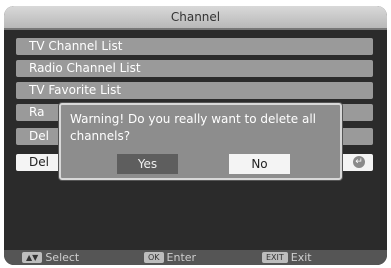 Image resolution: width=391 pixels, height=268 pixels. Describe the element at coordinates (37, 112) in the screenshot. I see `menu-item-label: Ra` at that location.